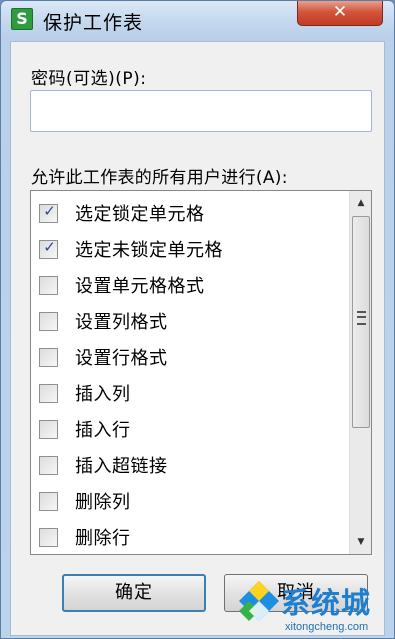 Image resolution: width=395 pixels, height=639 pixels. What do you see at coordinates (103, 394) in the screenshot?
I see `permission-label: 插入列` at bounding box center [103, 394].